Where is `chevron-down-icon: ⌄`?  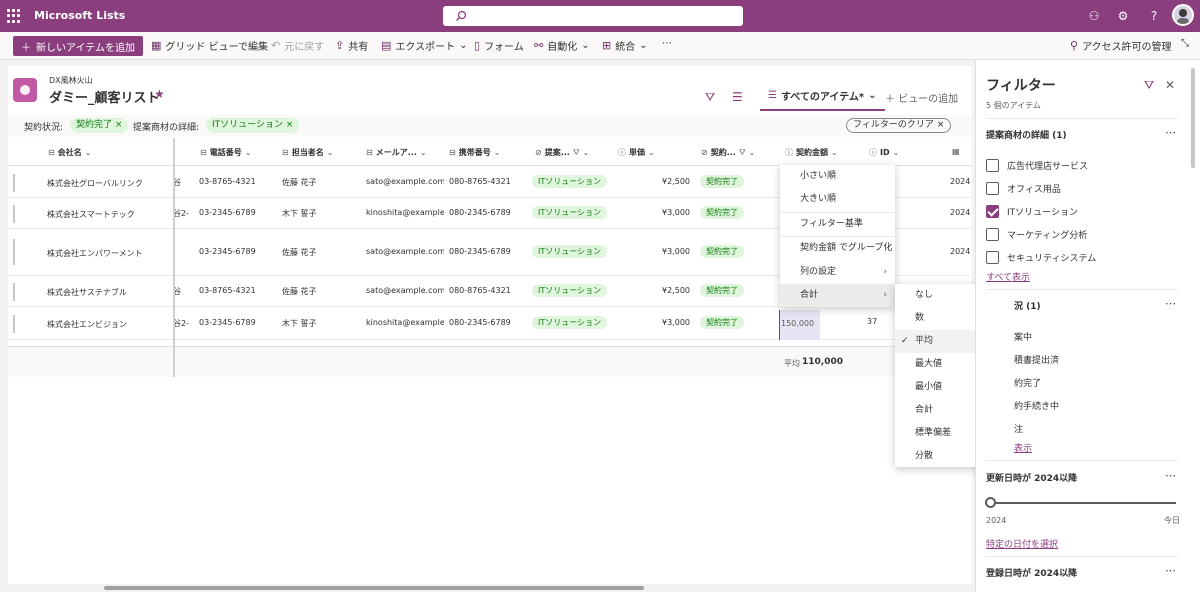 chevron-down-icon: ⌄ is located at coordinates (585, 45).